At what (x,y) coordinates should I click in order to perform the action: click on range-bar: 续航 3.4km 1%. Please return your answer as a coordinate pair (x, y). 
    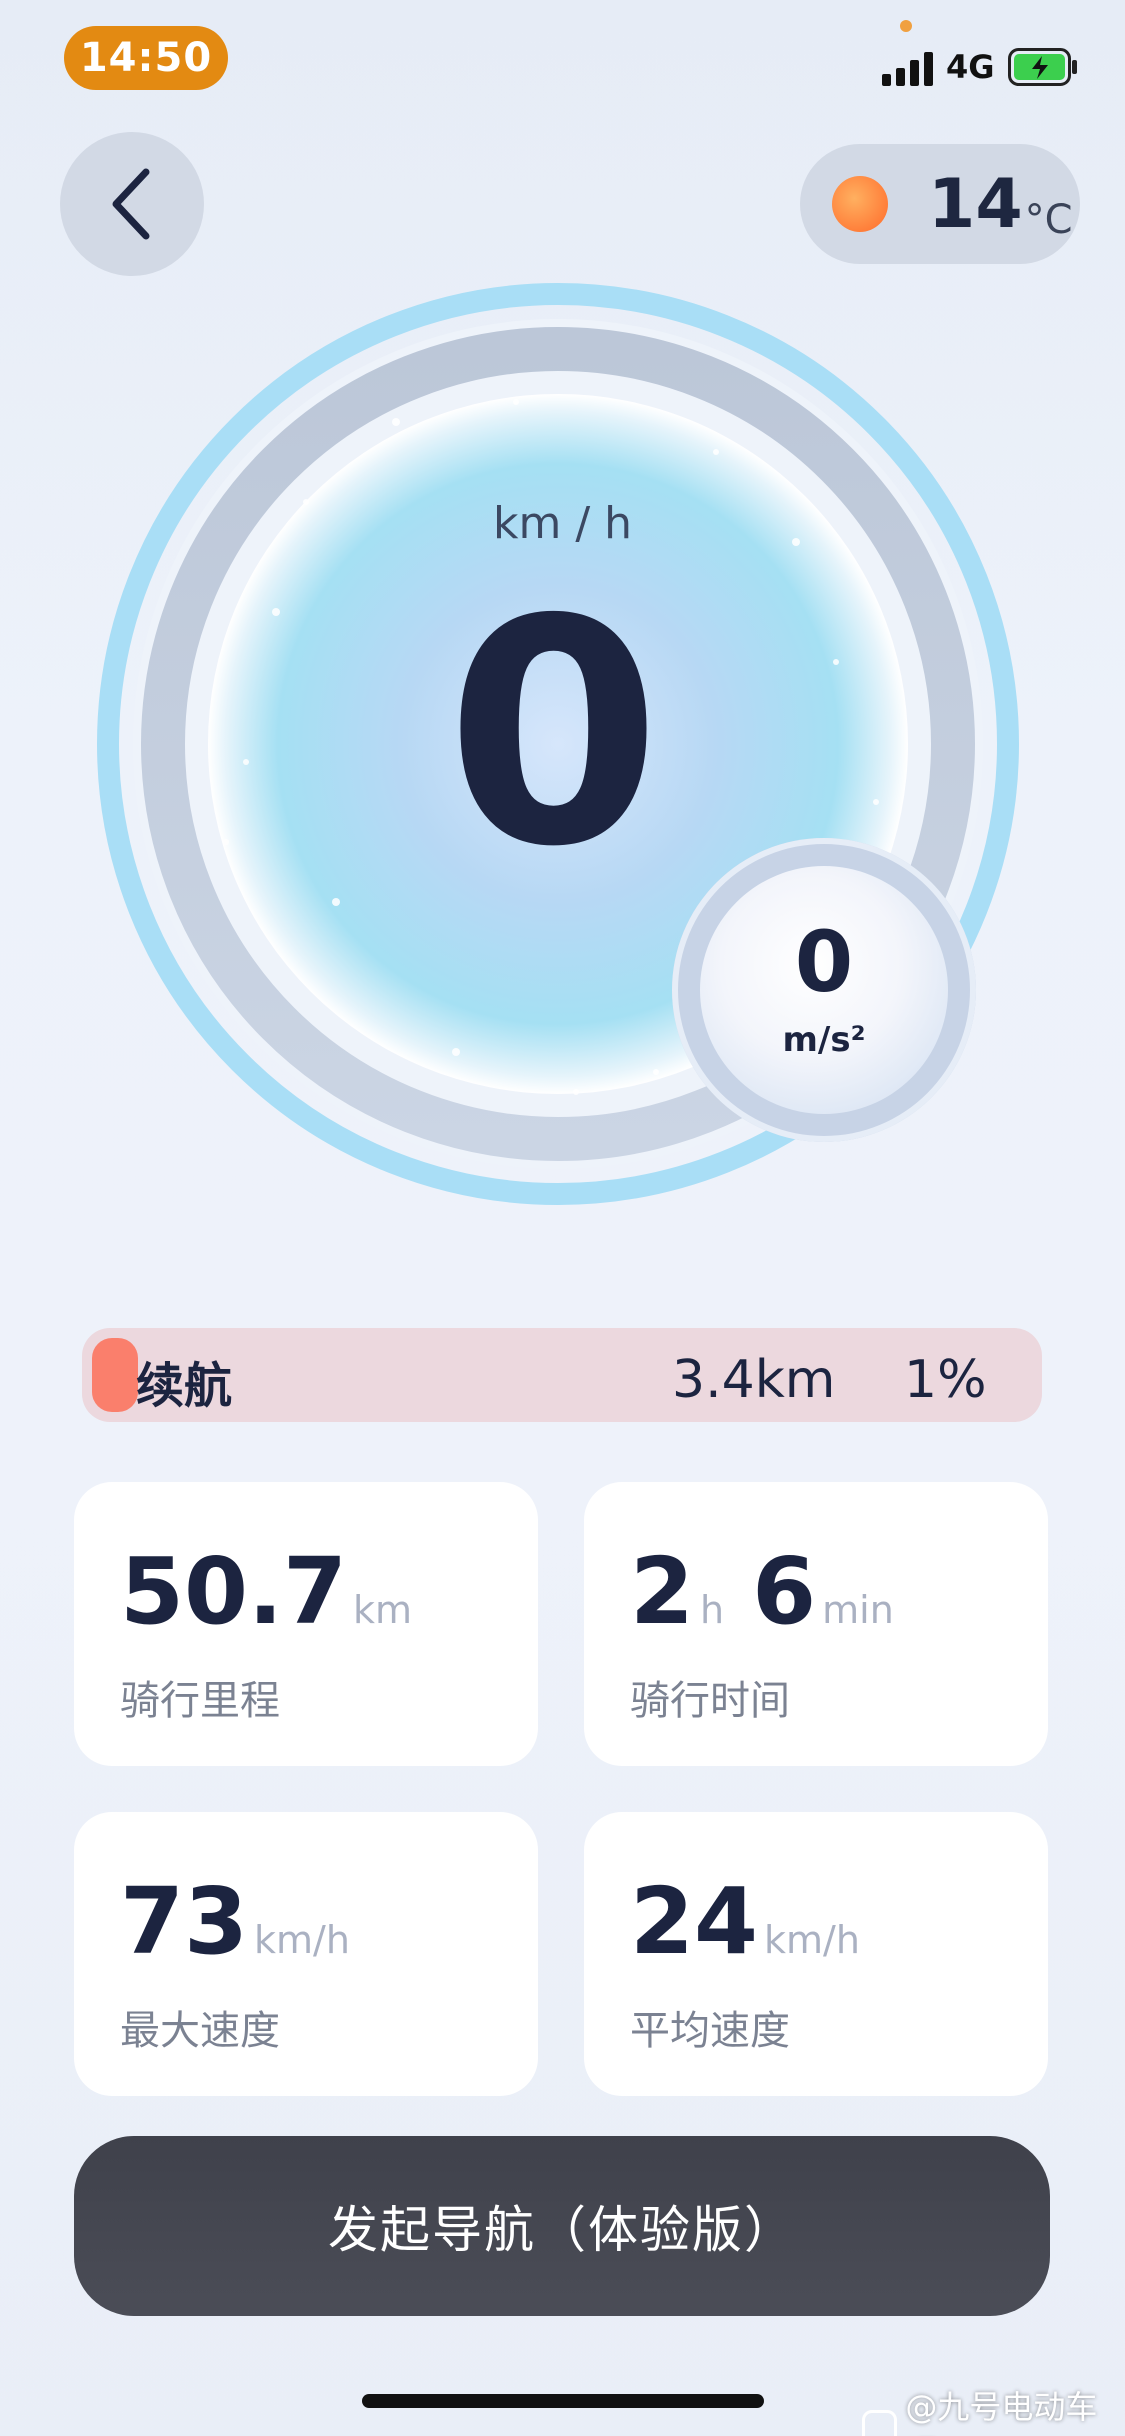
    Looking at the image, I should click on (562, 1375).